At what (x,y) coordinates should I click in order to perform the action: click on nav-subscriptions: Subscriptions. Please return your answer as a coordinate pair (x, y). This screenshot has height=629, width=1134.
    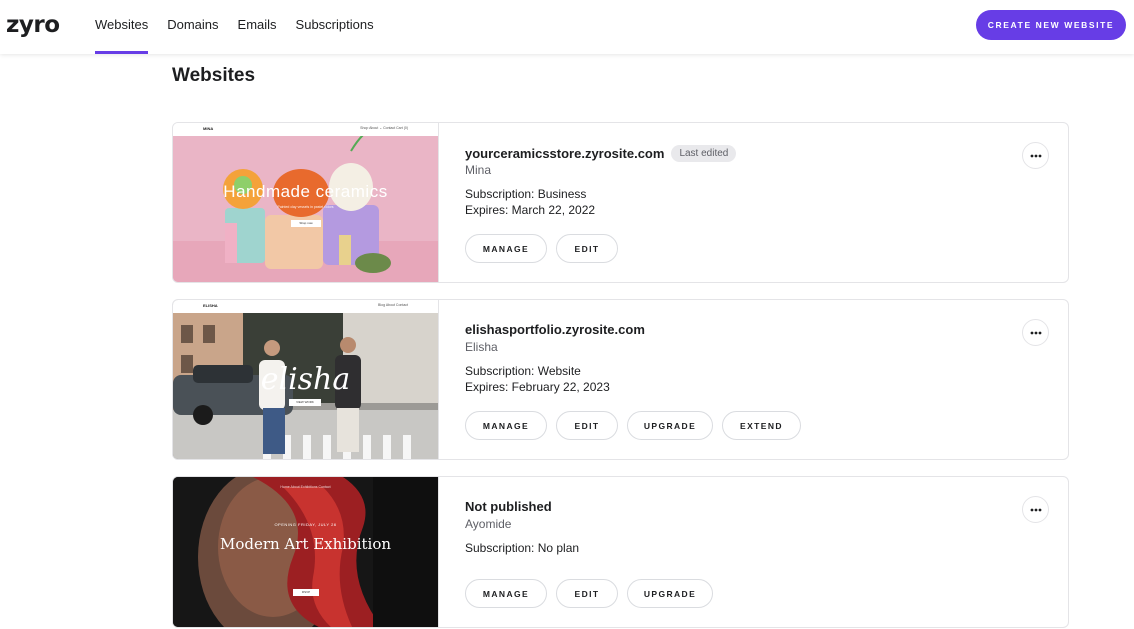
    Looking at the image, I should click on (335, 27).